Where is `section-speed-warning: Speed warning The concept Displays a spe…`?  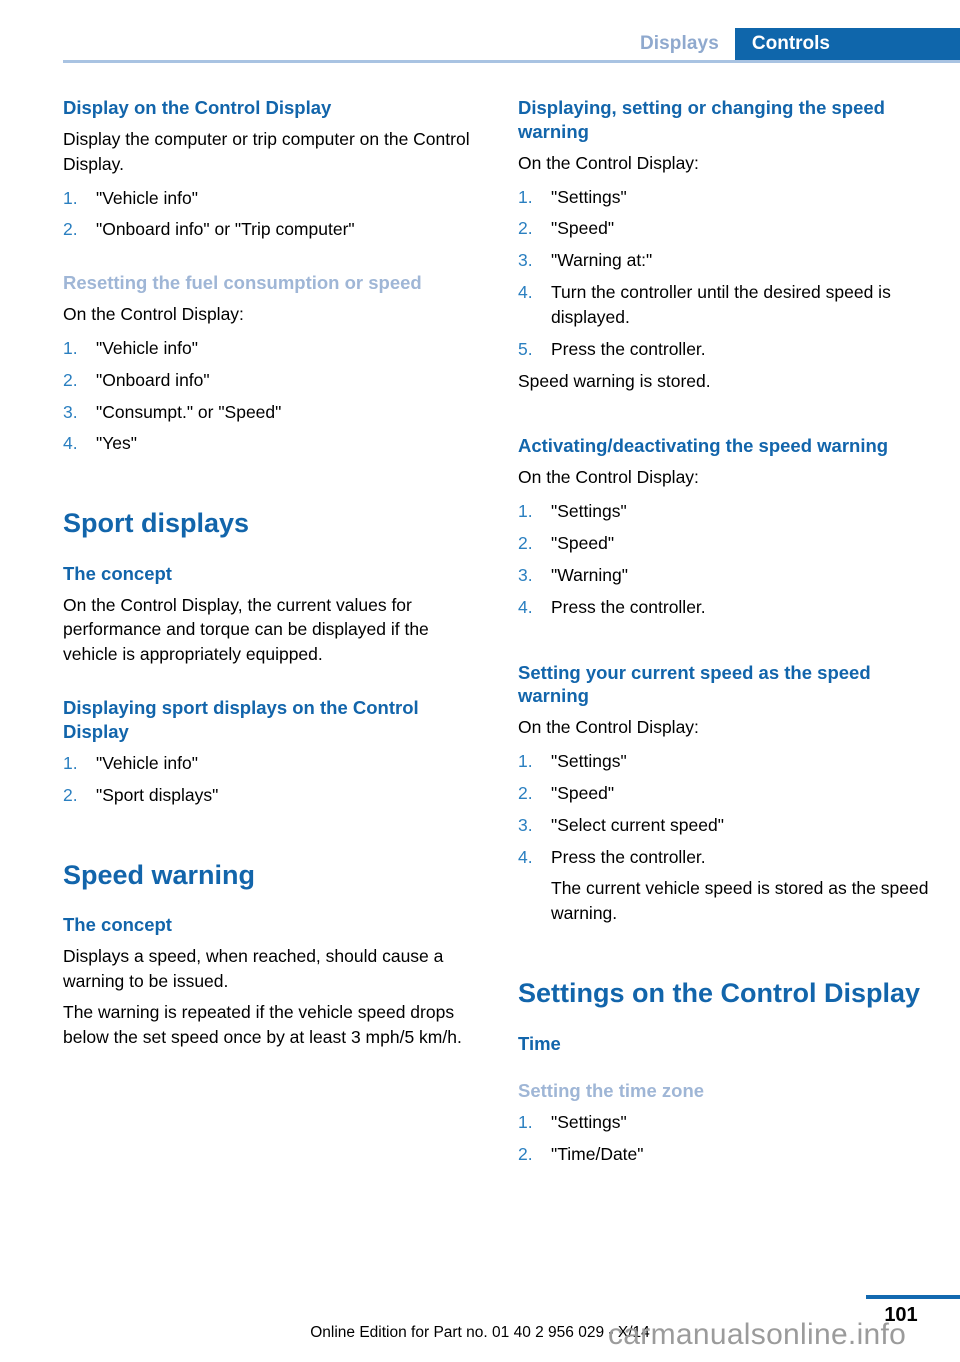 section-speed-warning: Speed warning The concept Displays a spe… is located at coordinates (271, 955).